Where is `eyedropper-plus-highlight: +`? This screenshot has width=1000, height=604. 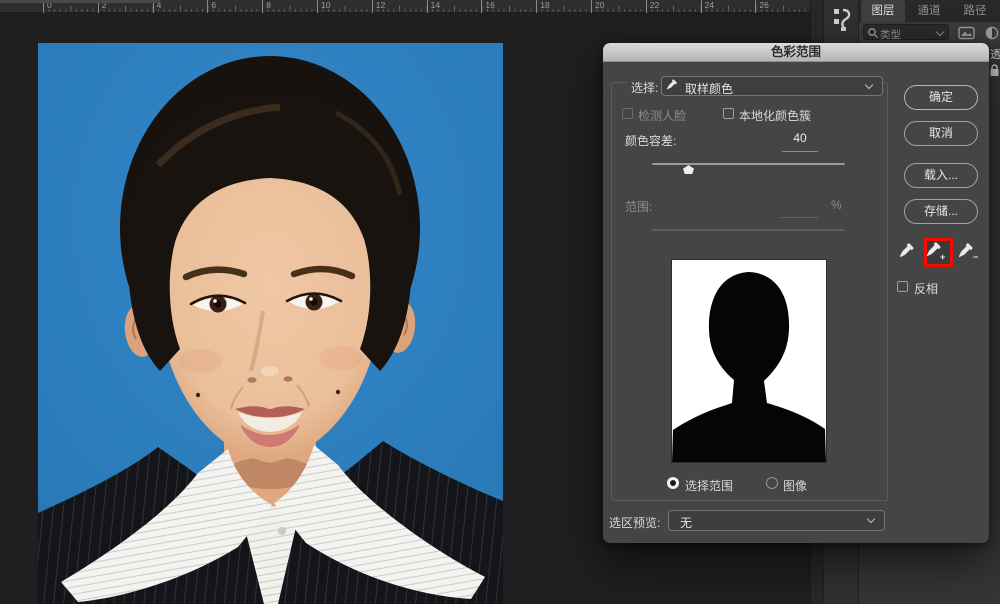 eyedropper-plus-highlight: + is located at coordinates (938, 252).